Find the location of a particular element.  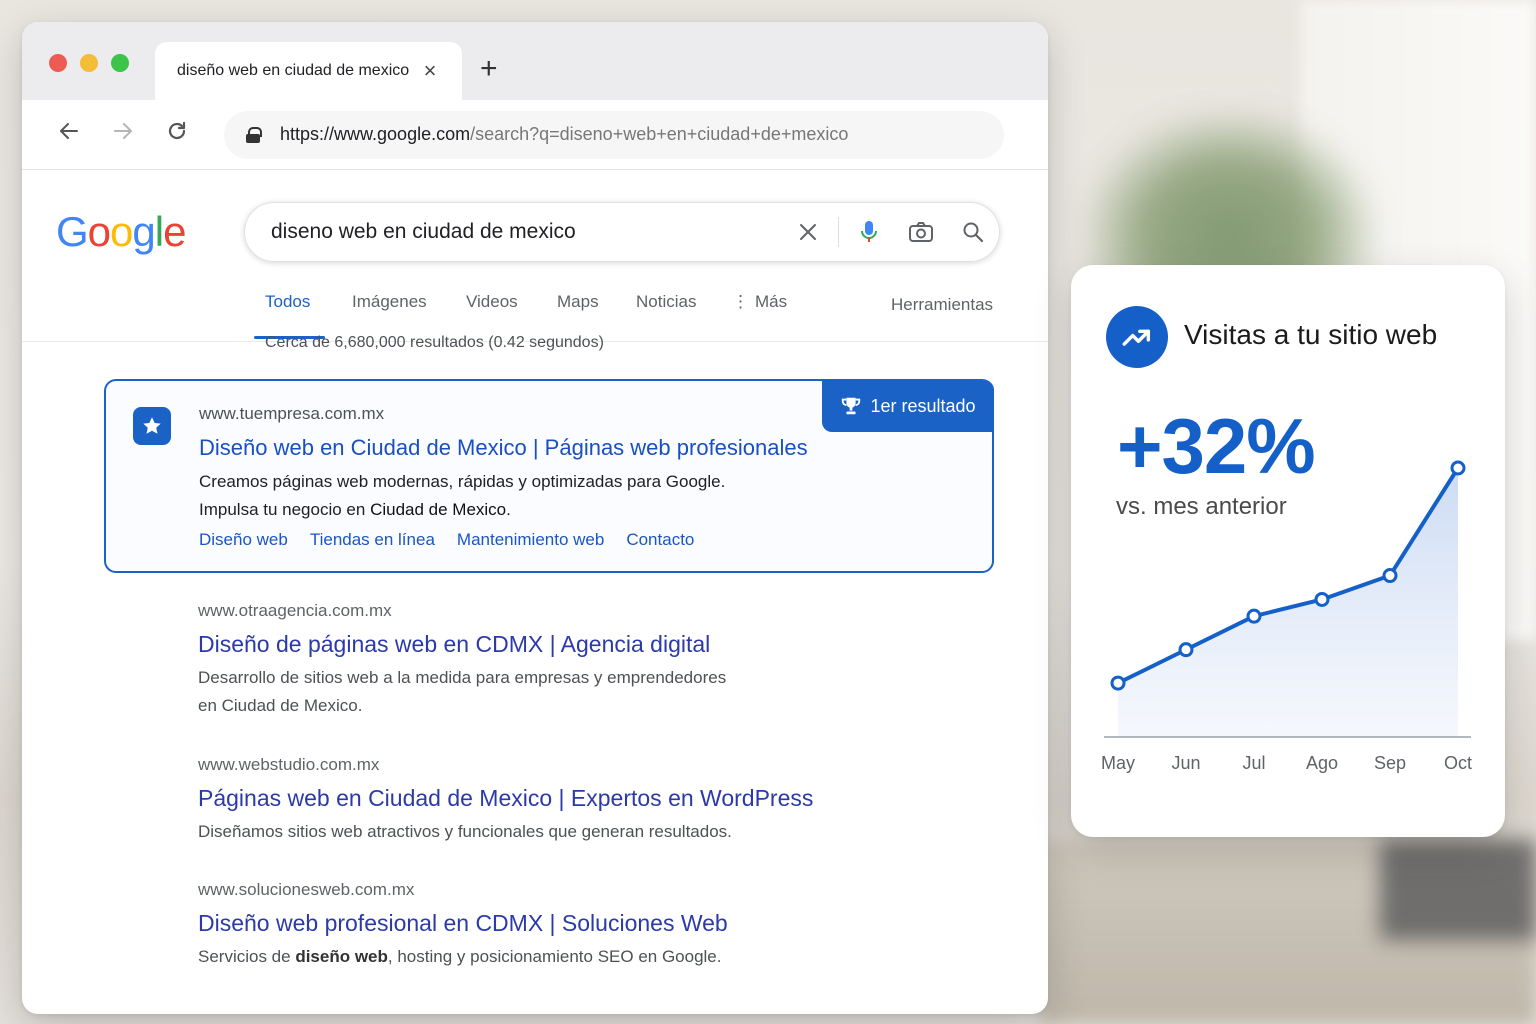

more-vert-icon: ⋮ is located at coordinates (740, 301).